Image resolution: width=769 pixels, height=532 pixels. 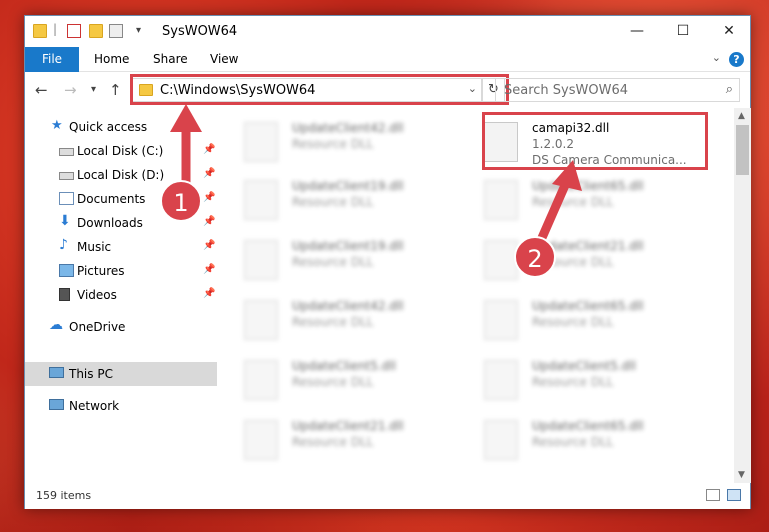 I want to click on scroll-thumb, so click(x=742, y=150).